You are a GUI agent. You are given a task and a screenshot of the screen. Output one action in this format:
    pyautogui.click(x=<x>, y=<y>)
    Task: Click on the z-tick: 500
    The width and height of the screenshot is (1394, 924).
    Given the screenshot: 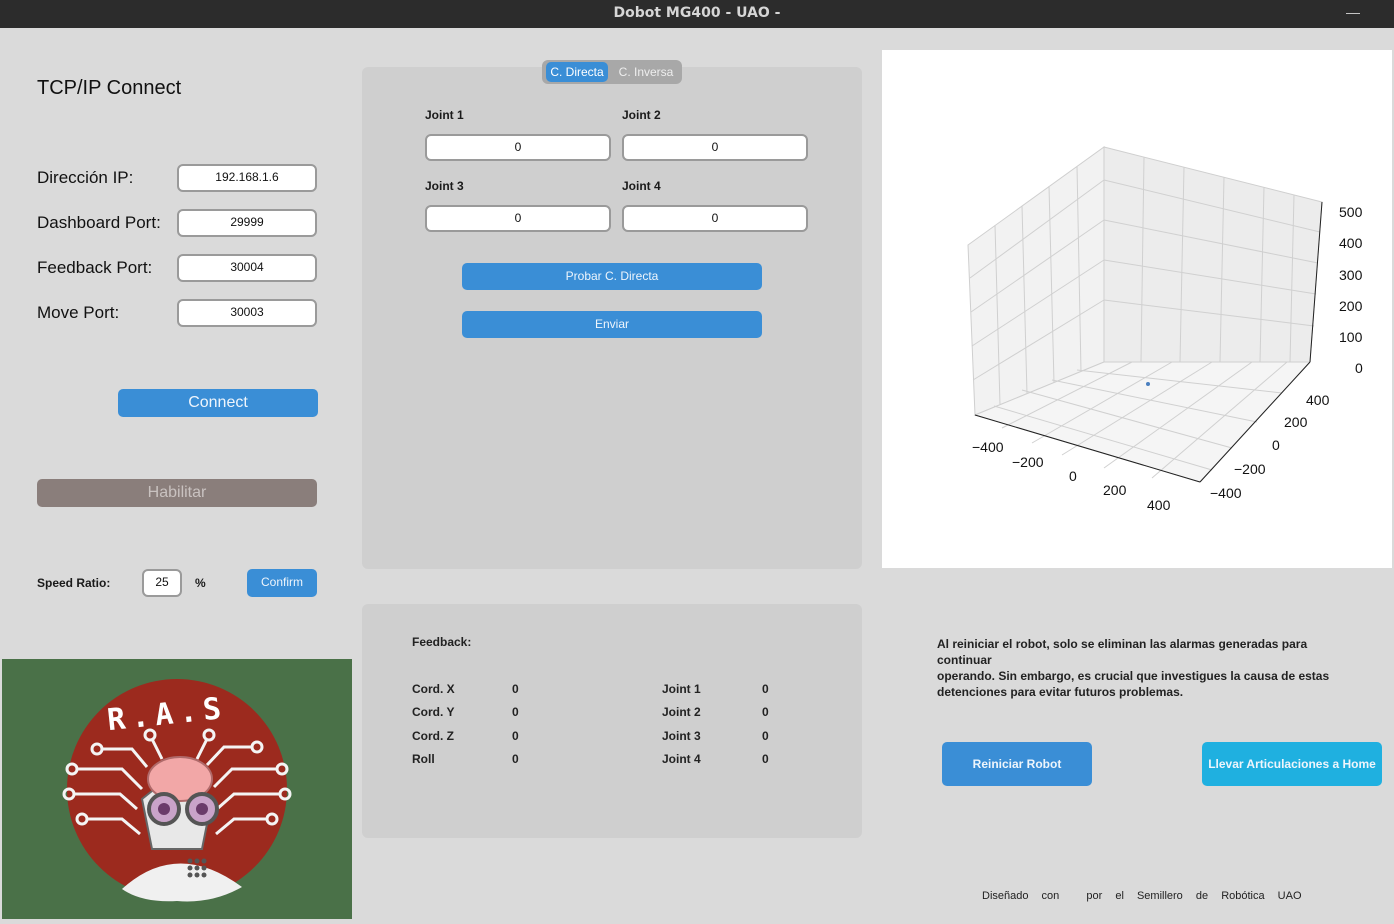 What is the action you would take?
    pyautogui.click(x=1351, y=212)
    